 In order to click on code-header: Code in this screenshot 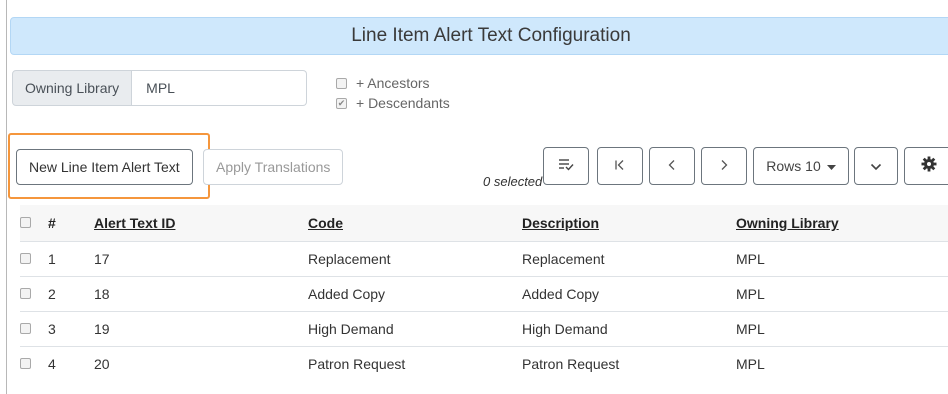, I will do `click(415, 223)`.